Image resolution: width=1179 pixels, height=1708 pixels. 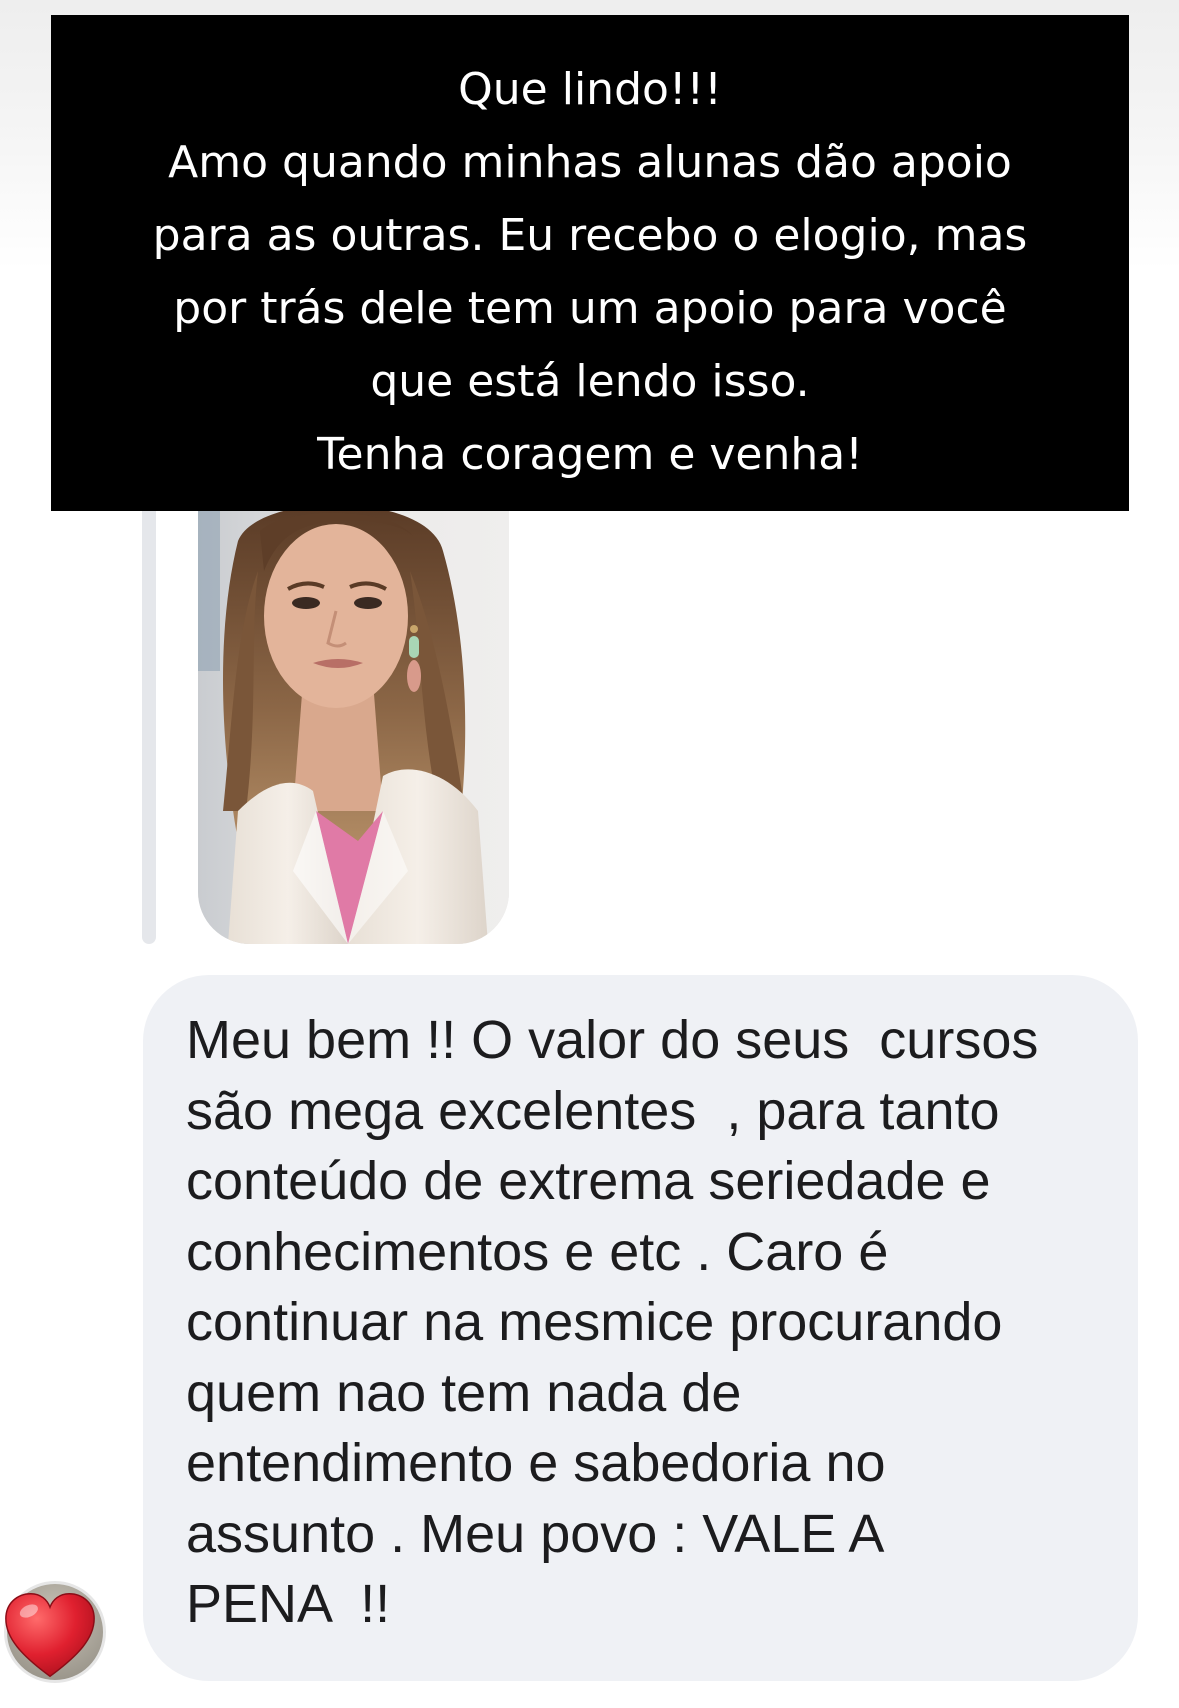 I want to click on message-line: Meu bem !! O valor do seus cursos, so click(x=612, y=1040).